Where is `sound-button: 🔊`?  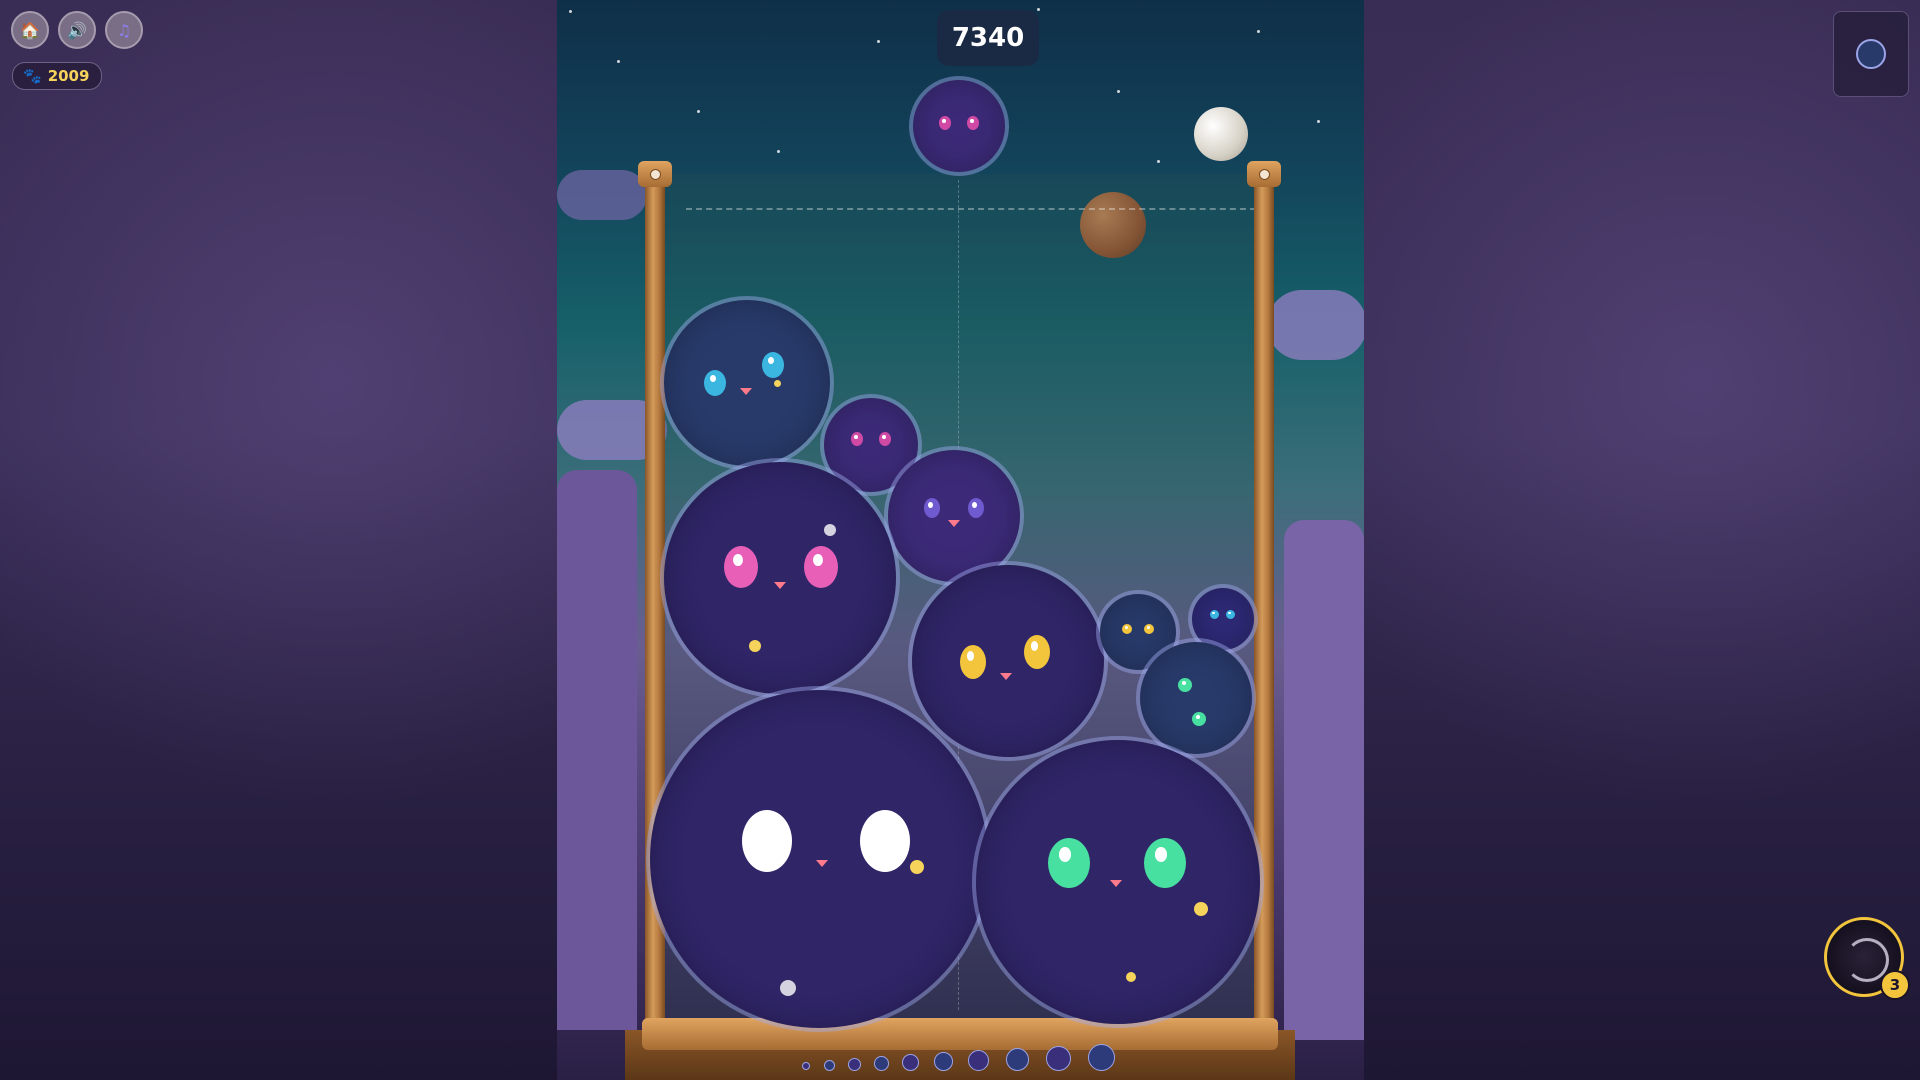 sound-button: 🔊 is located at coordinates (77, 30).